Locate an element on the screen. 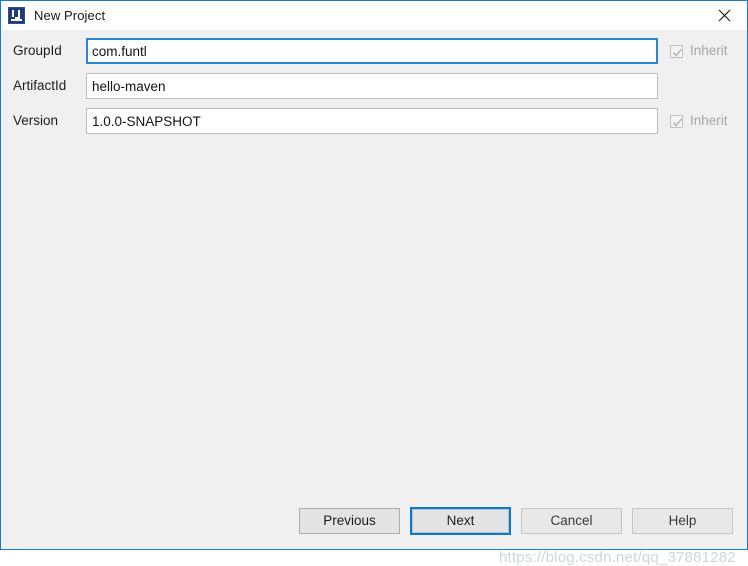  next-button-focus-ring: Next is located at coordinates (460, 521).